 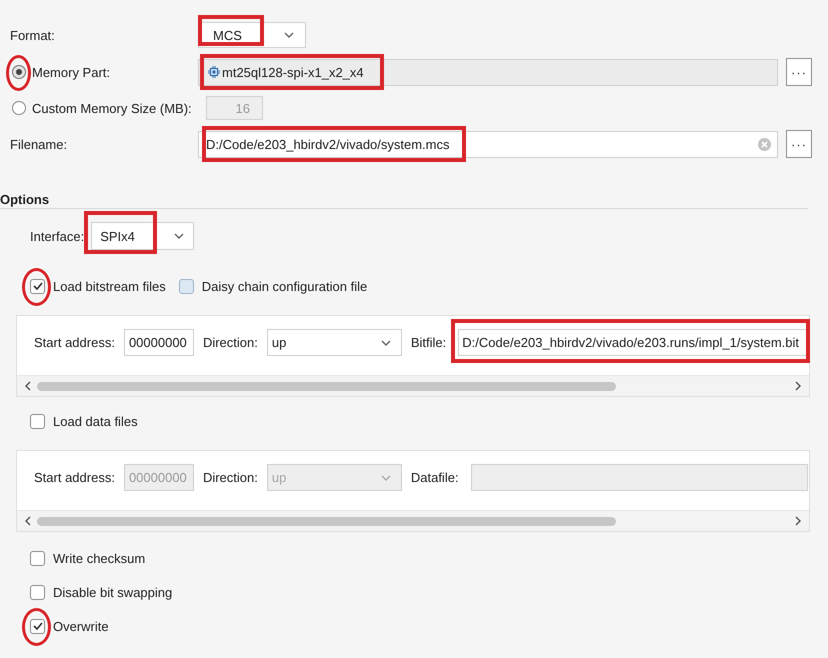 I want to click on radio-label: Custom Memory Size (MB):, so click(x=112, y=108).